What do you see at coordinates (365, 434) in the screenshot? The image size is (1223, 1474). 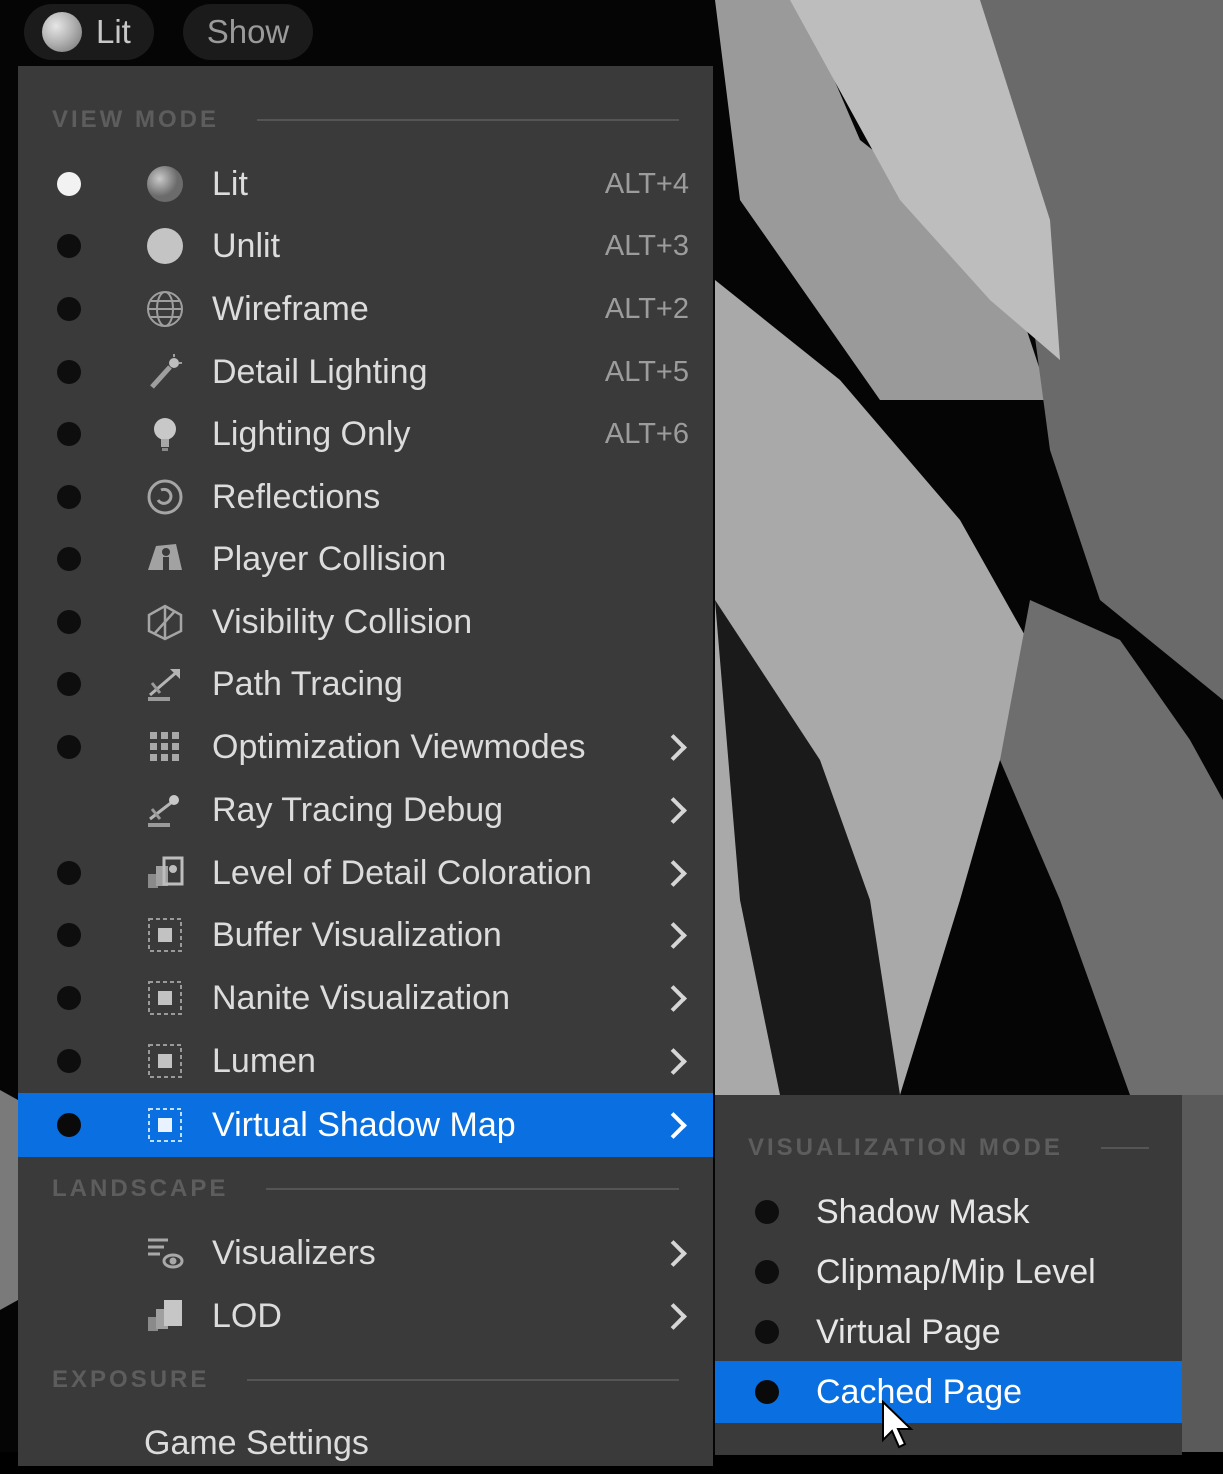 I see `menu-item-lighting-only: Lighting Only ALT+6` at bounding box center [365, 434].